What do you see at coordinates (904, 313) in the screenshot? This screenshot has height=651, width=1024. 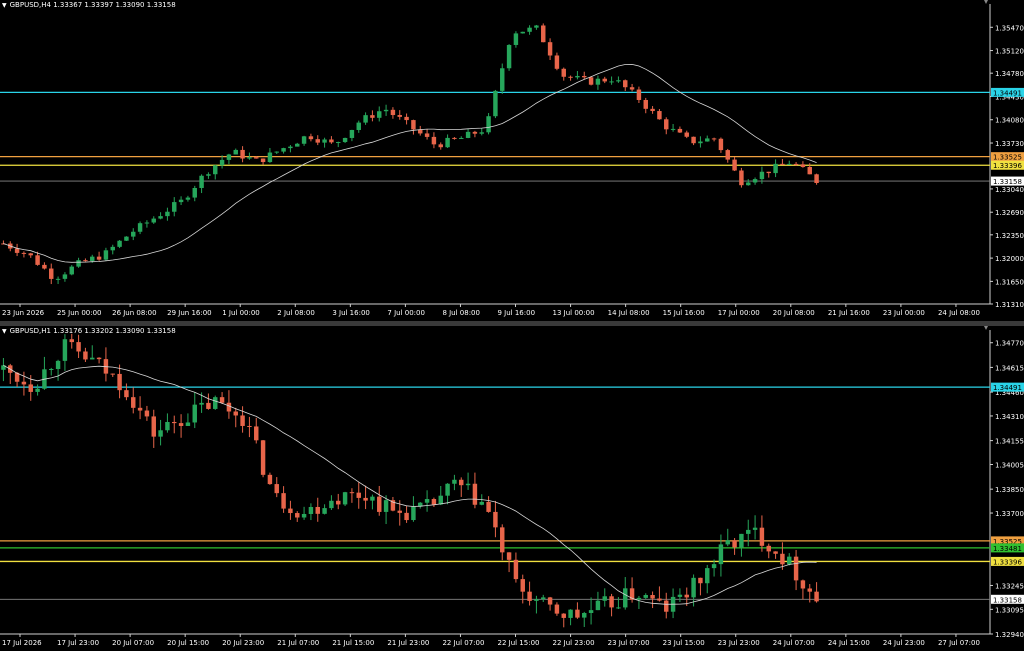 I see `x-tick-label: 23 Jul 00:00` at bounding box center [904, 313].